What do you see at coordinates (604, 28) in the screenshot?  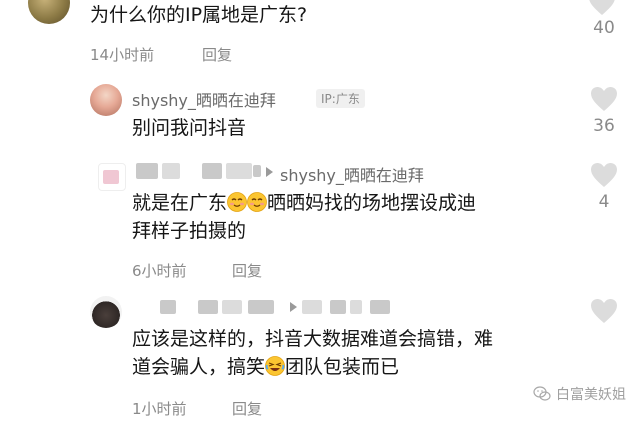 I see `like-count: 40` at bounding box center [604, 28].